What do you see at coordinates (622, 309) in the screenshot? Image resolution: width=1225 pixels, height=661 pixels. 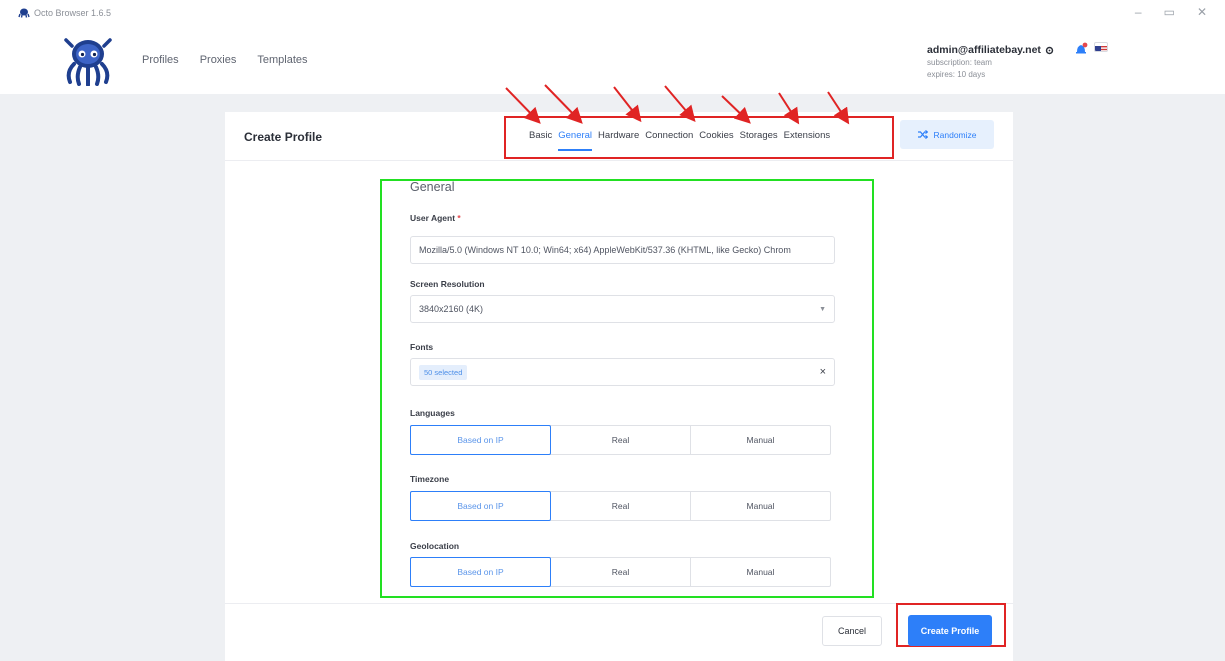 I see `screen-resolution-select: 3840x2160 (4K) ▼` at bounding box center [622, 309].